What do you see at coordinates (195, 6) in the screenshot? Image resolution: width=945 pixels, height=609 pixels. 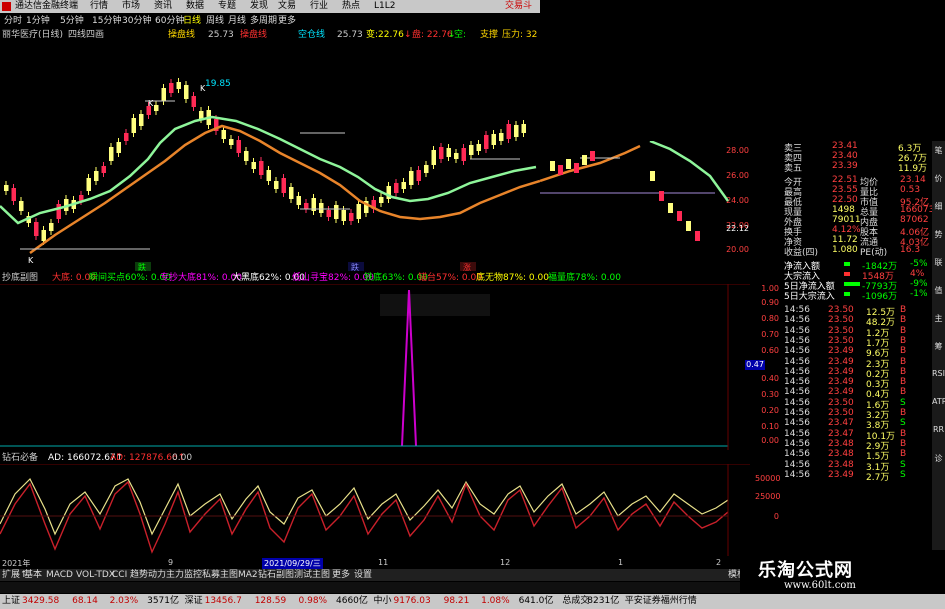 I see `menu-item: 数据` at bounding box center [195, 6].